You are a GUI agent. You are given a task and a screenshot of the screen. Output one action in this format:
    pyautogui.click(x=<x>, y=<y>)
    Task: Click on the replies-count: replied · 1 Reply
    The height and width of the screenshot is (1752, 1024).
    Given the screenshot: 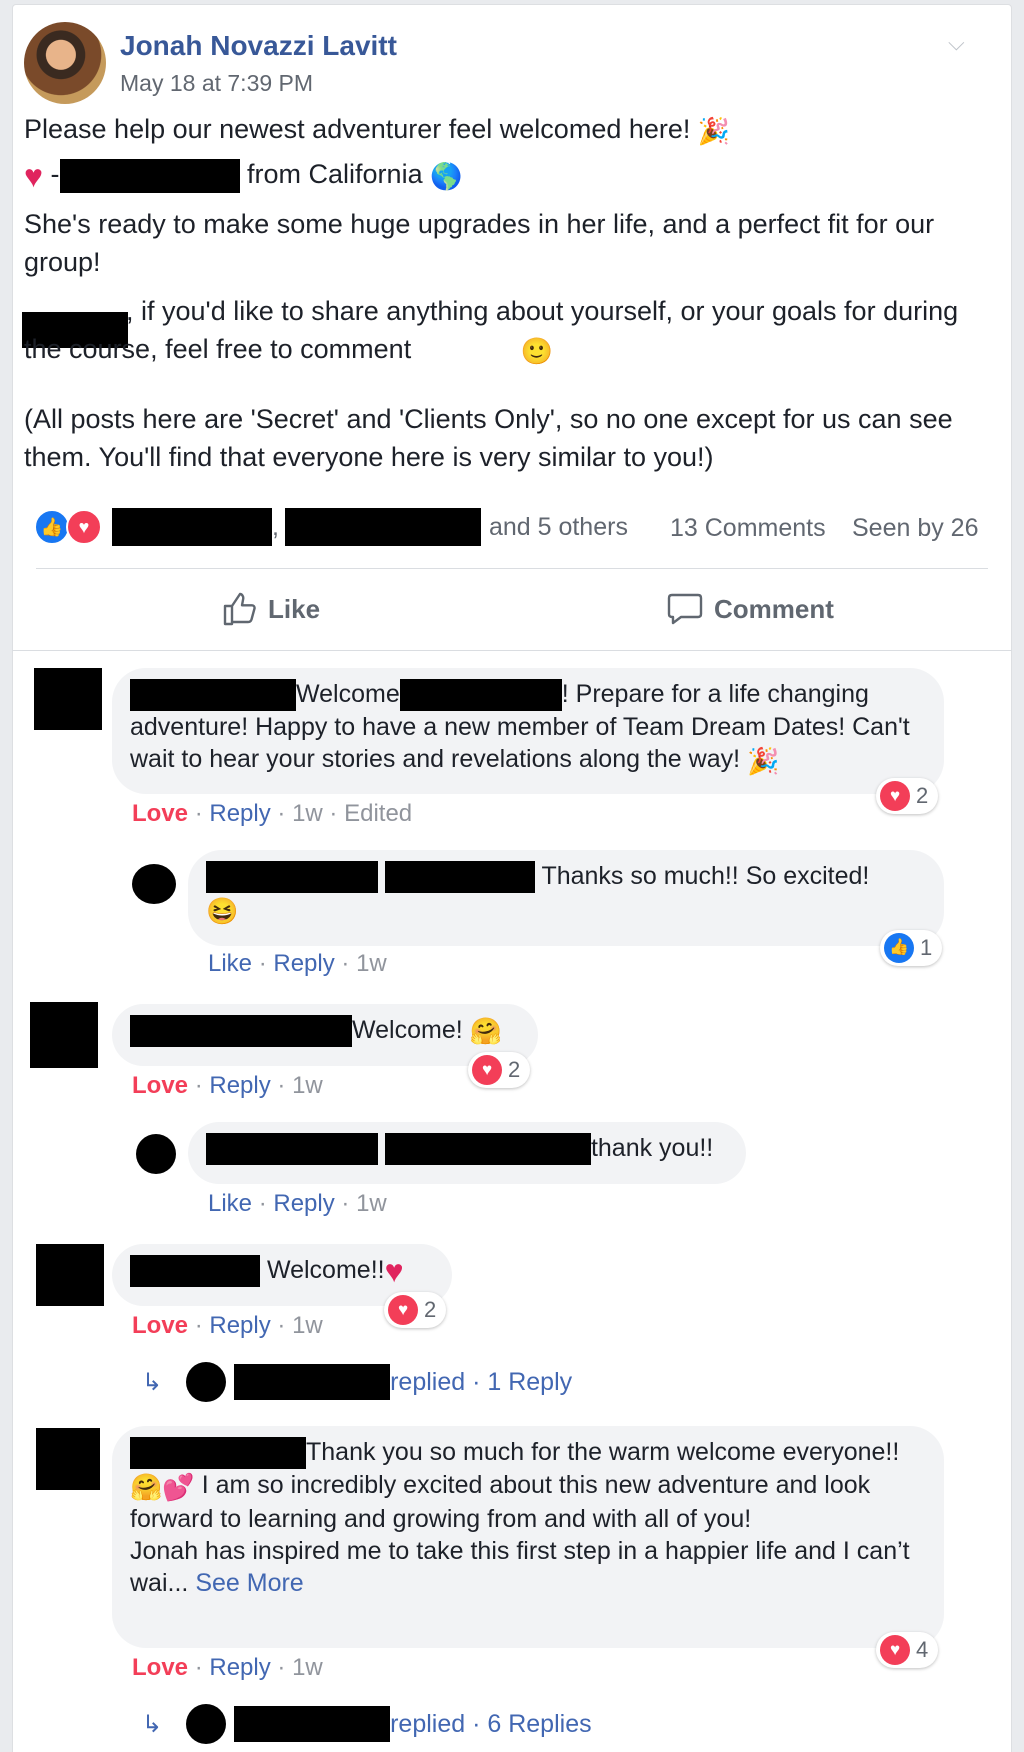 What is the action you would take?
    pyautogui.click(x=481, y=1381)
    